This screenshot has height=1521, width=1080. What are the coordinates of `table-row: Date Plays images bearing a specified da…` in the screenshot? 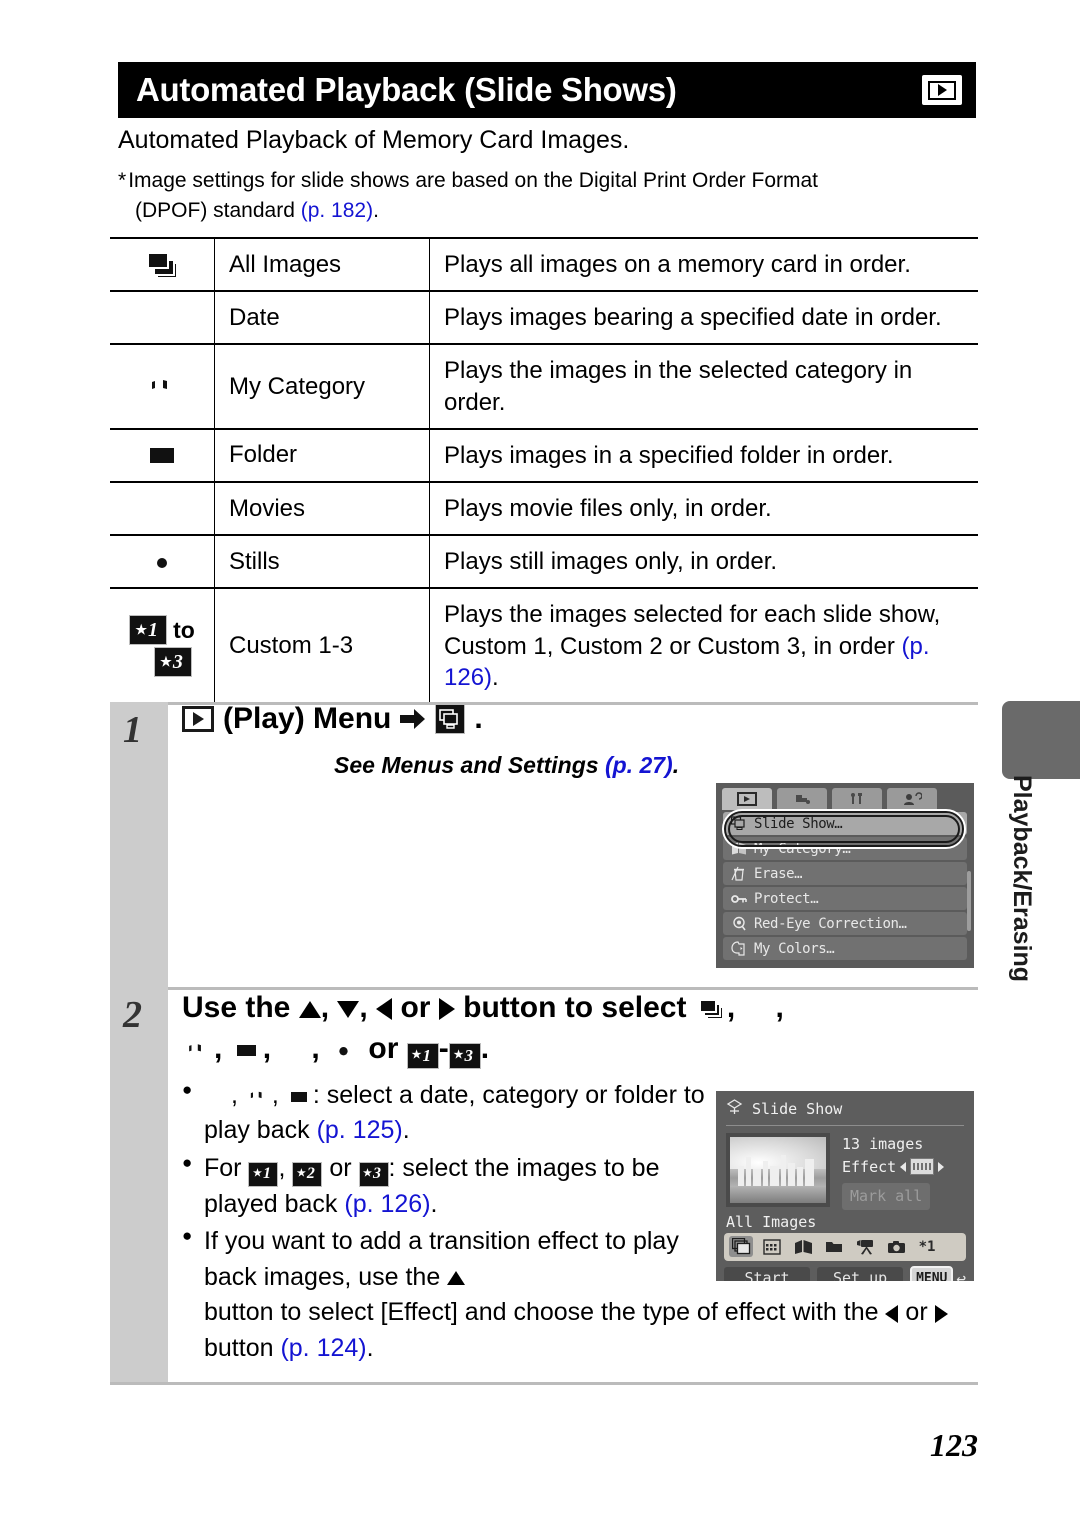 It's located at (544, 317).